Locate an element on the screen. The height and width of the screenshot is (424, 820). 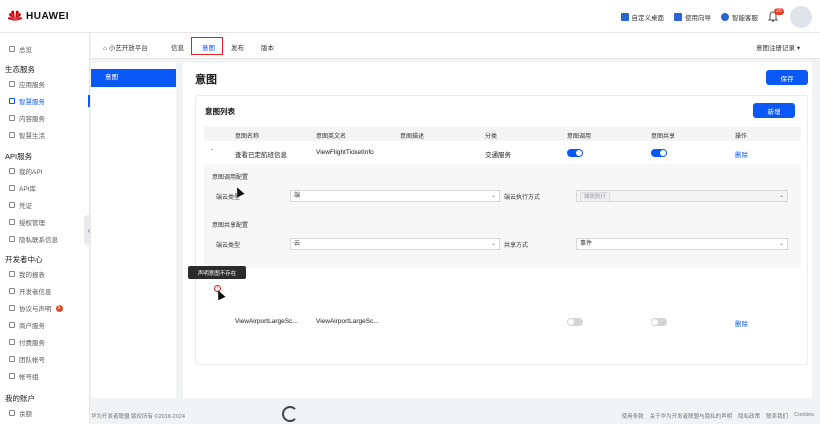
left-panel-item-intent: 意图 is located at coordinates (133, 78).